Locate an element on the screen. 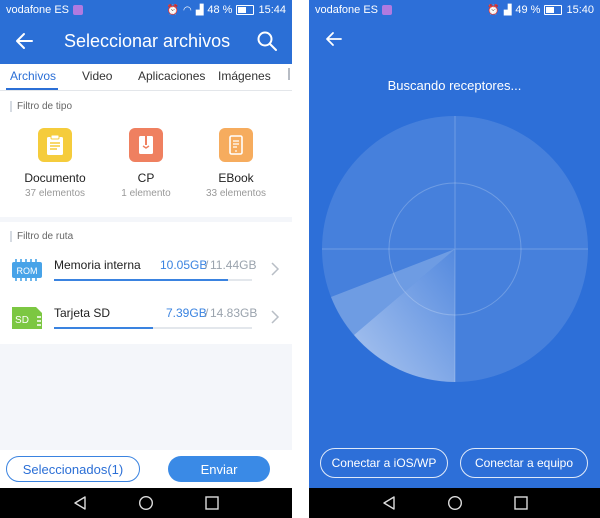 The image size is (600, 518). status-bar: vodafone ES ⏰ ▟ 49 % 15:40 is located at coordinates (454, 10).